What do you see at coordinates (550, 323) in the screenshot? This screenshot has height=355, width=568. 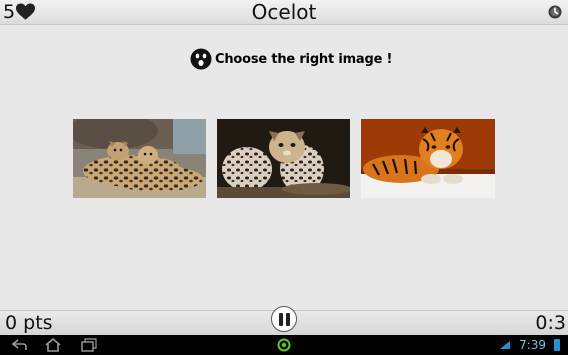 I see `timer: 0:3` at bounding box center [550, 323].